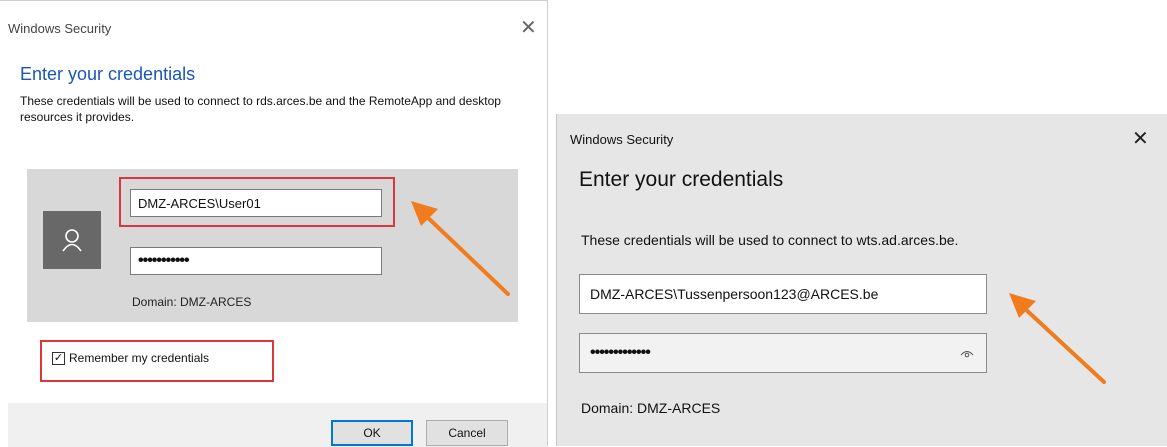  I want to click on credential-tile: DMZ-ARCES\User01 ••••••••••• Domain, so click(272, 245).